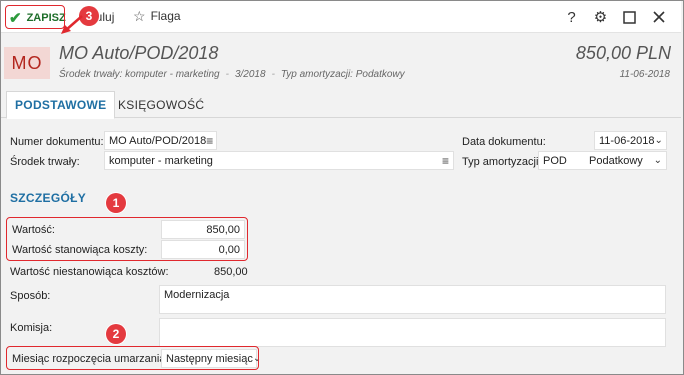 The image size is (684, 375). Describe the element at coordinates (571, 17) in the screenshot. I see `help-icon: ?` at that location.